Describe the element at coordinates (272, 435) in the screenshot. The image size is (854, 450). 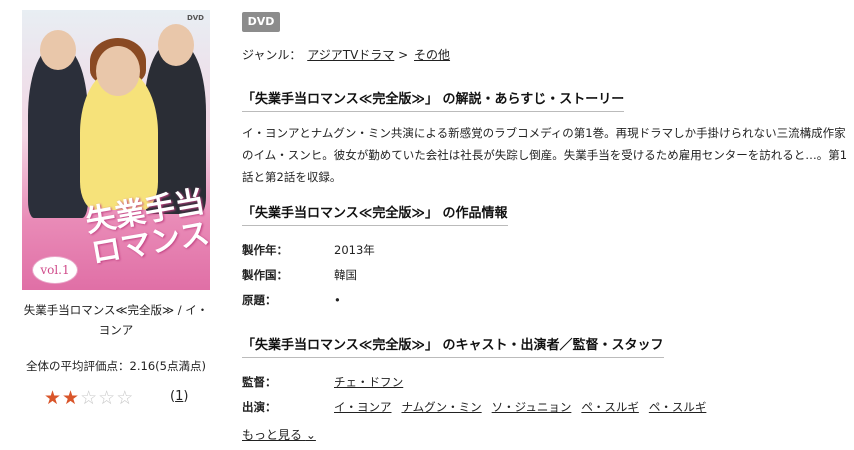
I see `show-more-label: もっと見る` at that location.